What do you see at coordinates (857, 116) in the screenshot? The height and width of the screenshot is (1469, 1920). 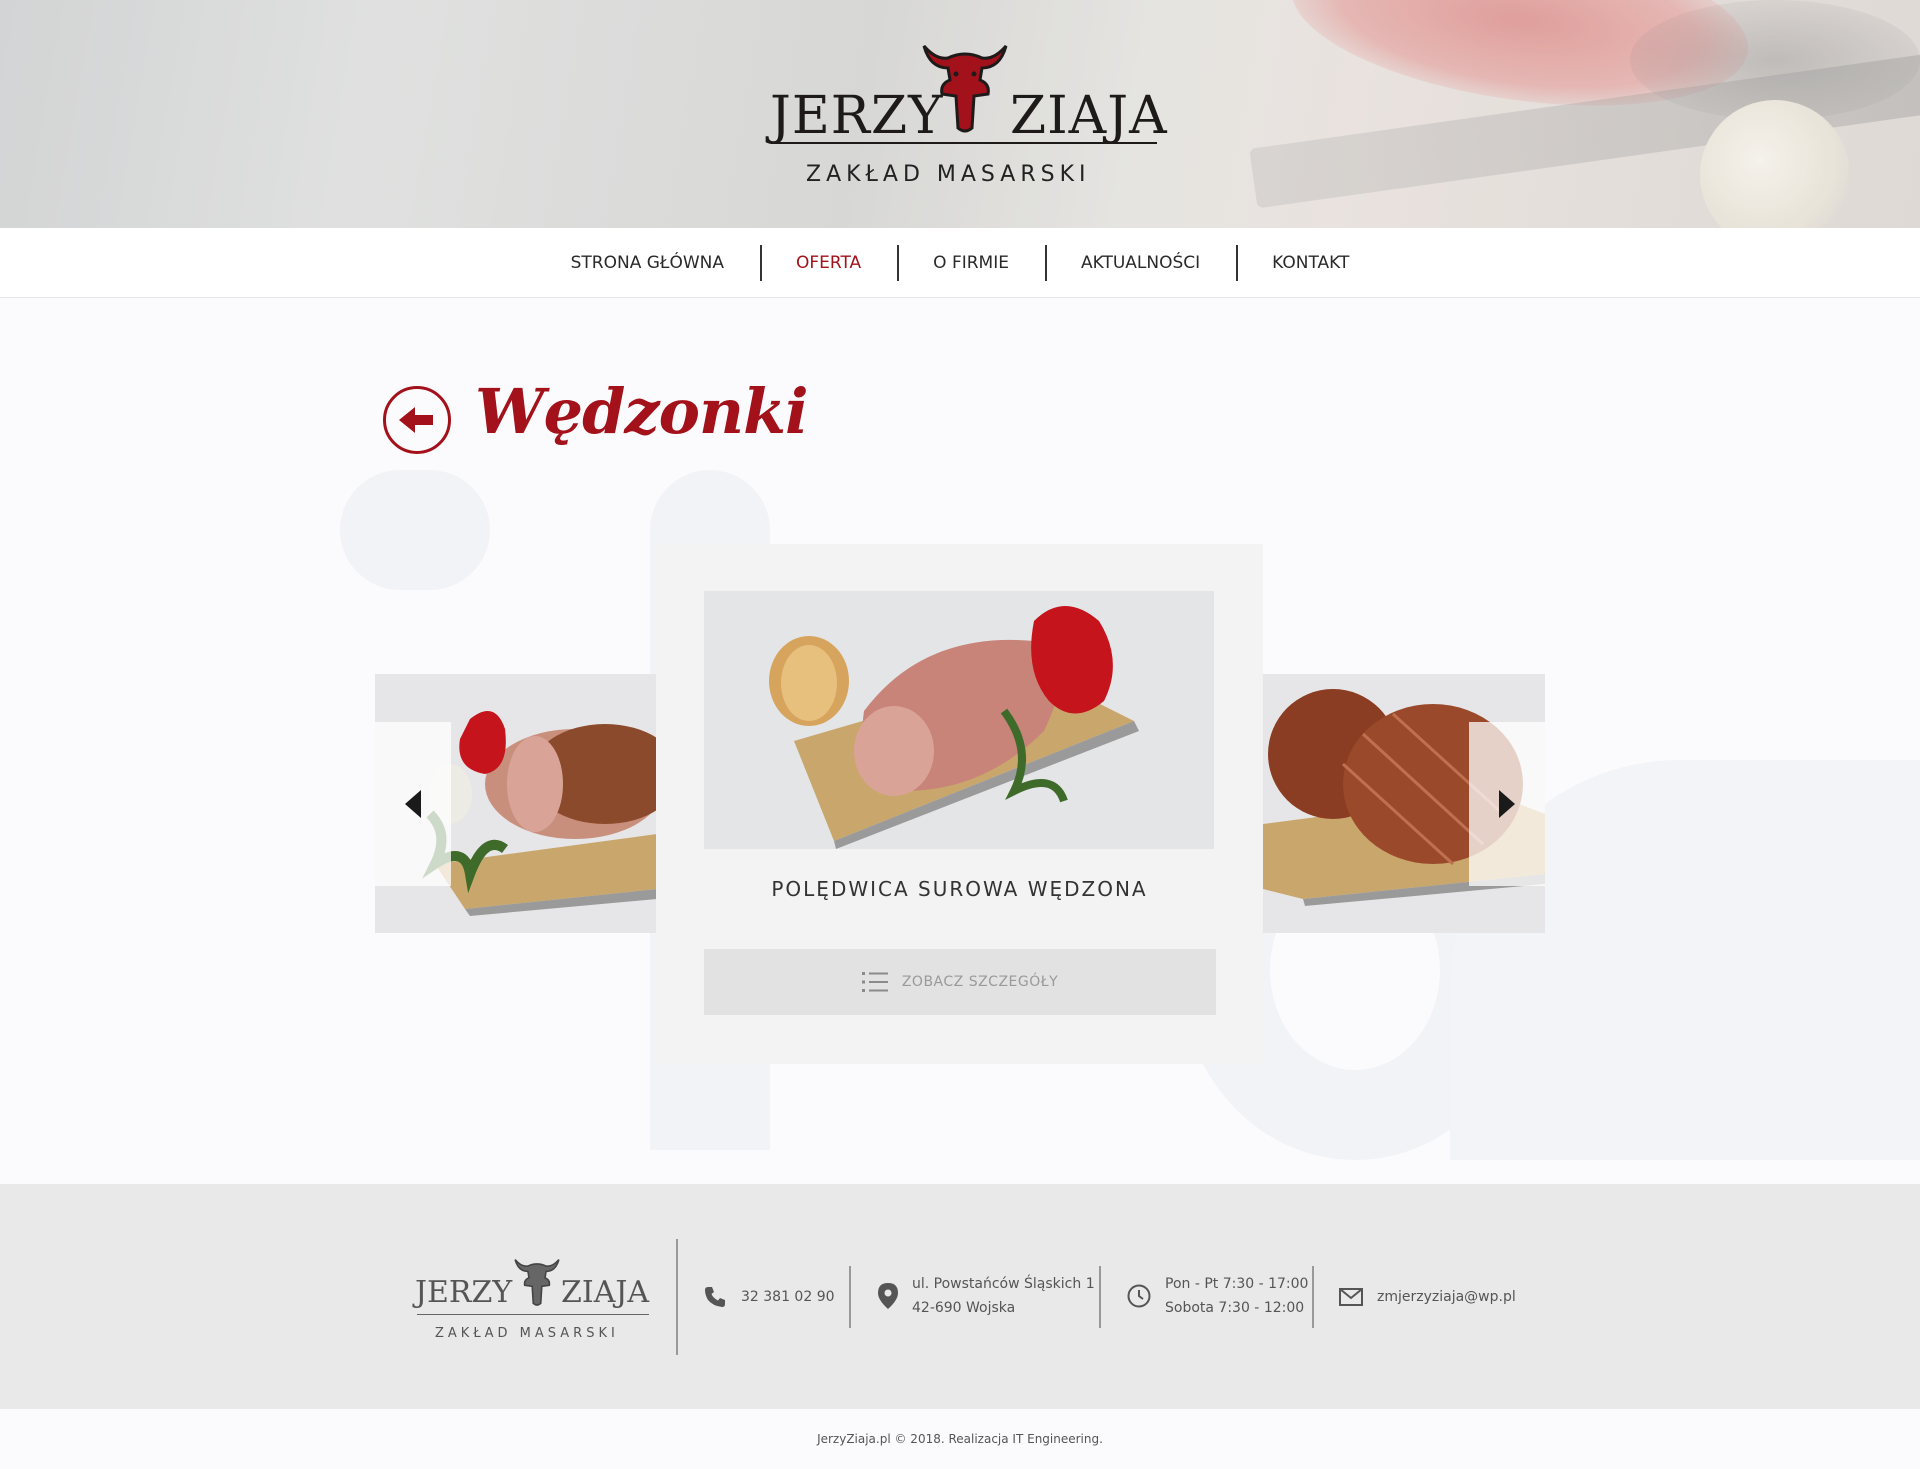 I see `brand-name-left: JERZY` at bounding box center [857, 116].